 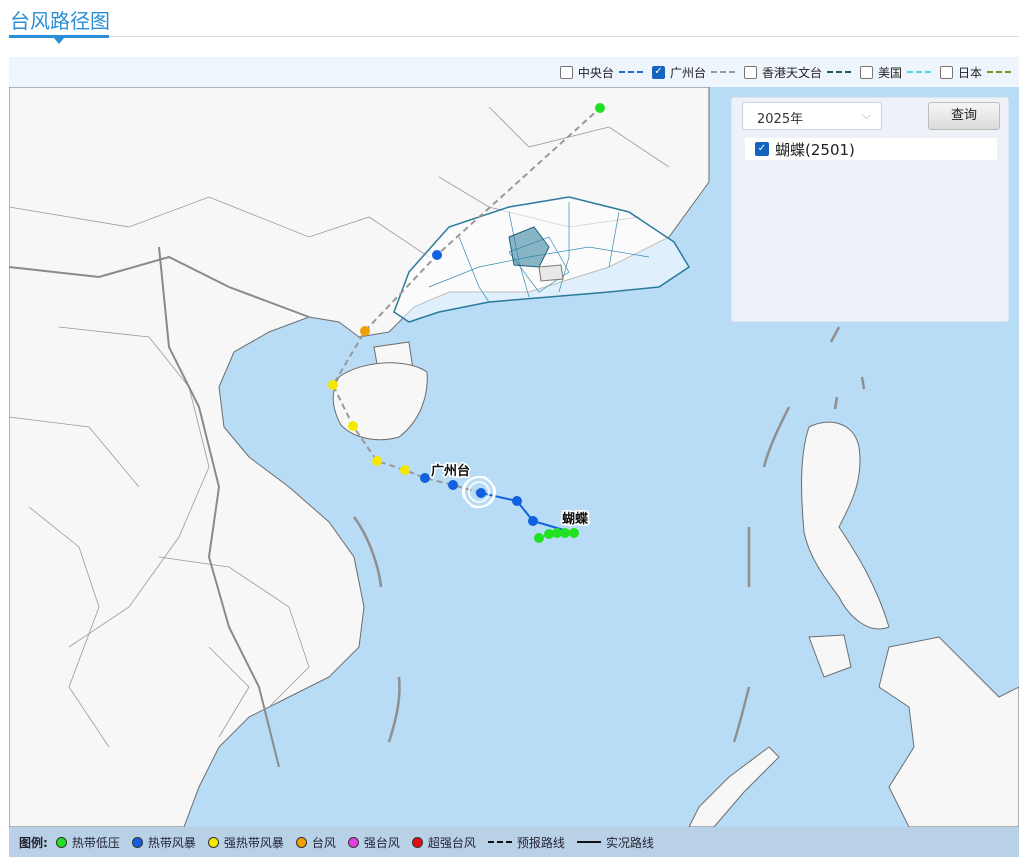 What do you see at coordinates (60, 21) in the screenshot?
I see `page-title: 台风路径图` at bounding box center [60, 21].